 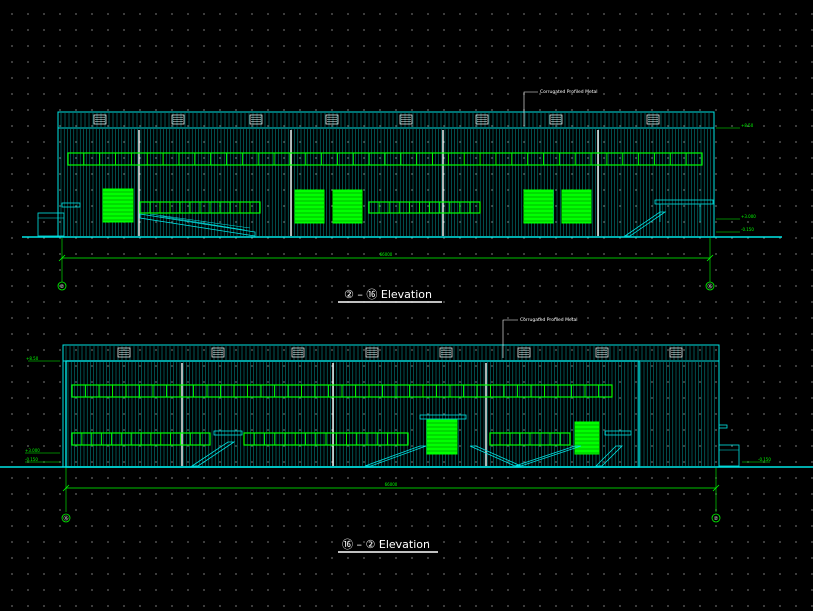 What do you see at coordinates (736, 178) in the screenshot?
I see `level-marks: +8.50 +3.000 -0.150` at bounding box center [736, 178].